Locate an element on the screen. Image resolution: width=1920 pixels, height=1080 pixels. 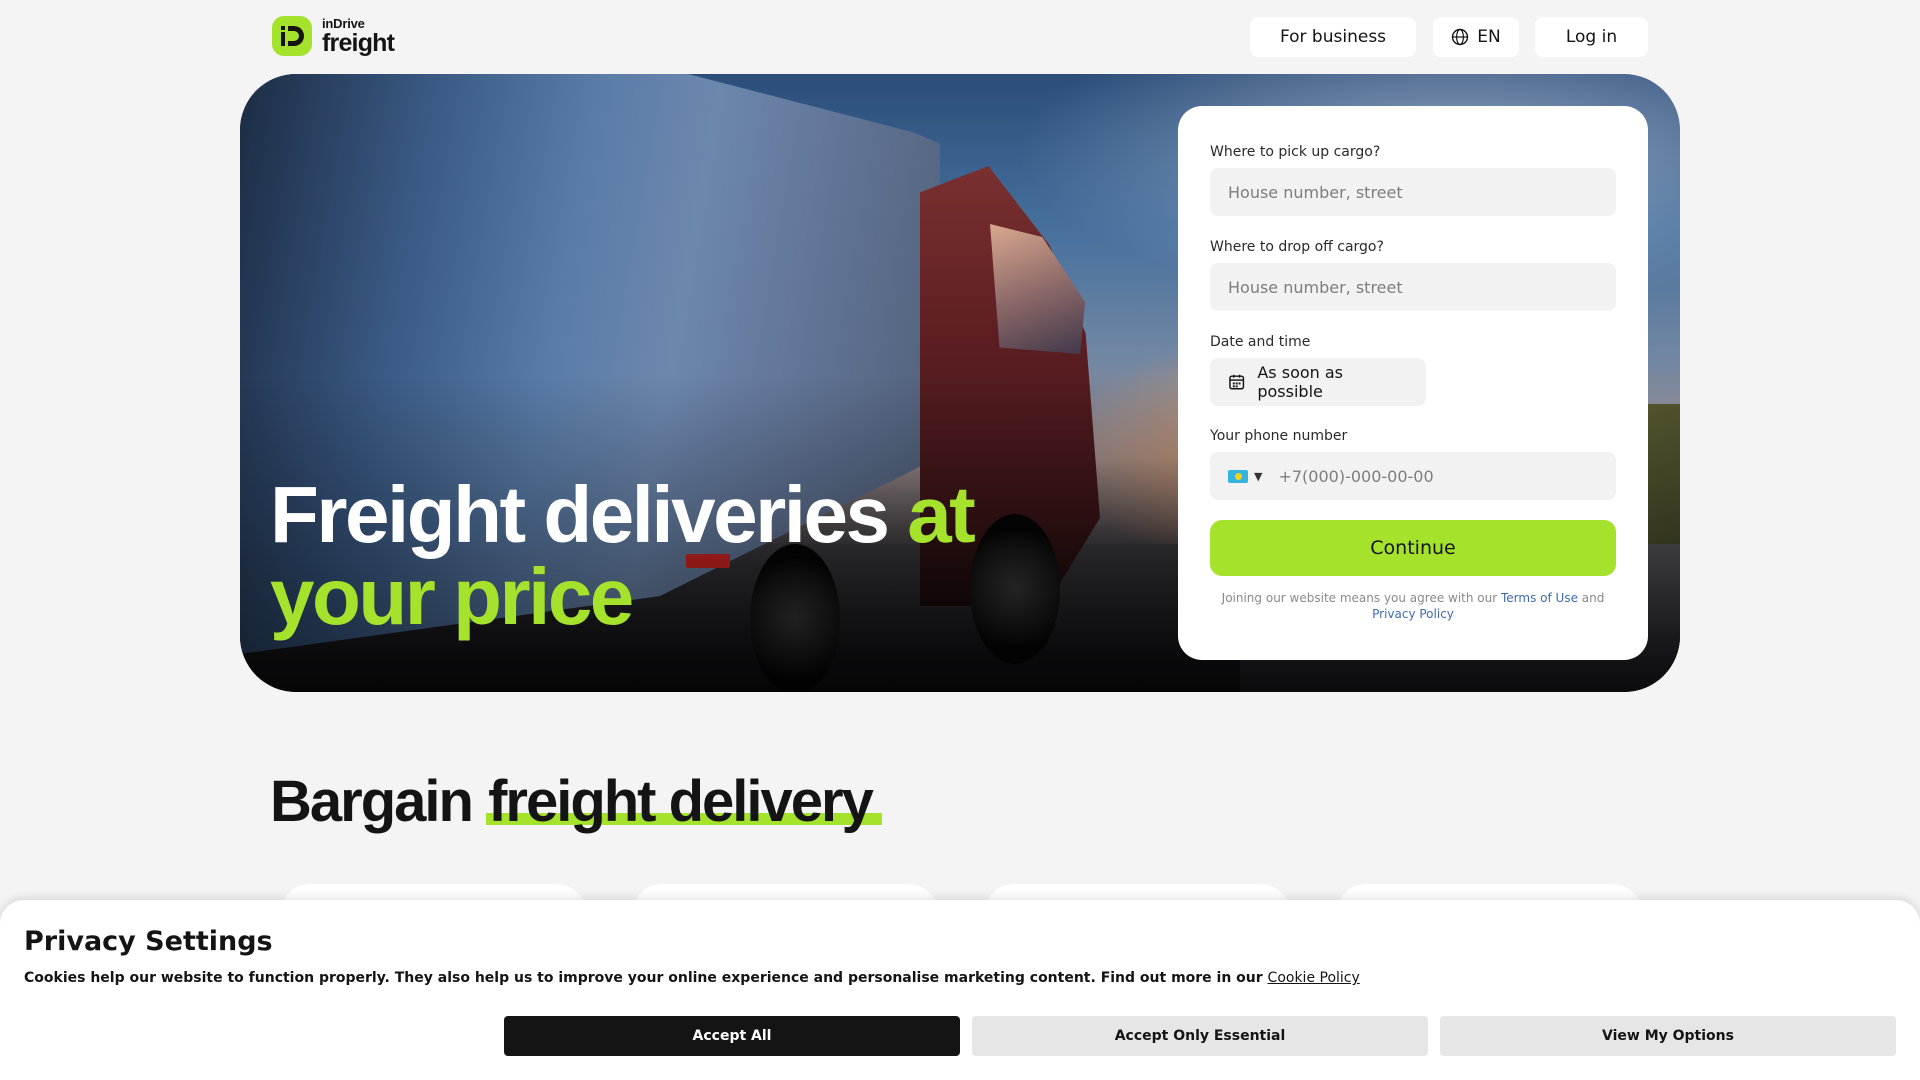
continue-button: Continue is located at coordinates (1413, 548).